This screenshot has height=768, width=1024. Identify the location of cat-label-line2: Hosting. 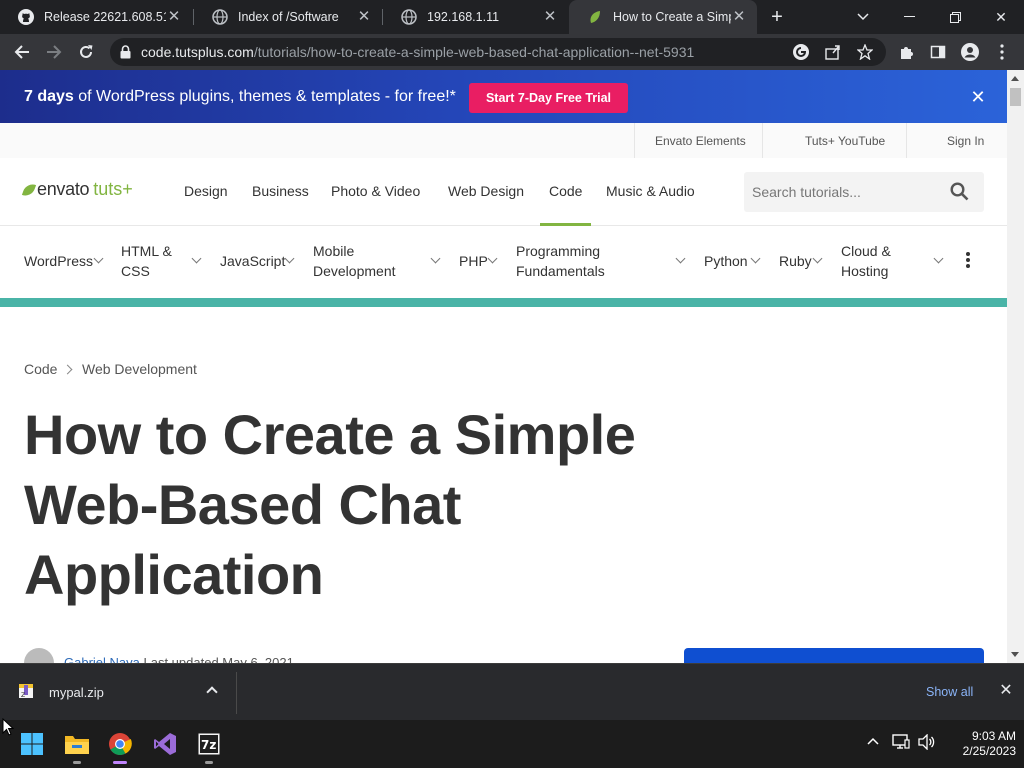
(865, 271).